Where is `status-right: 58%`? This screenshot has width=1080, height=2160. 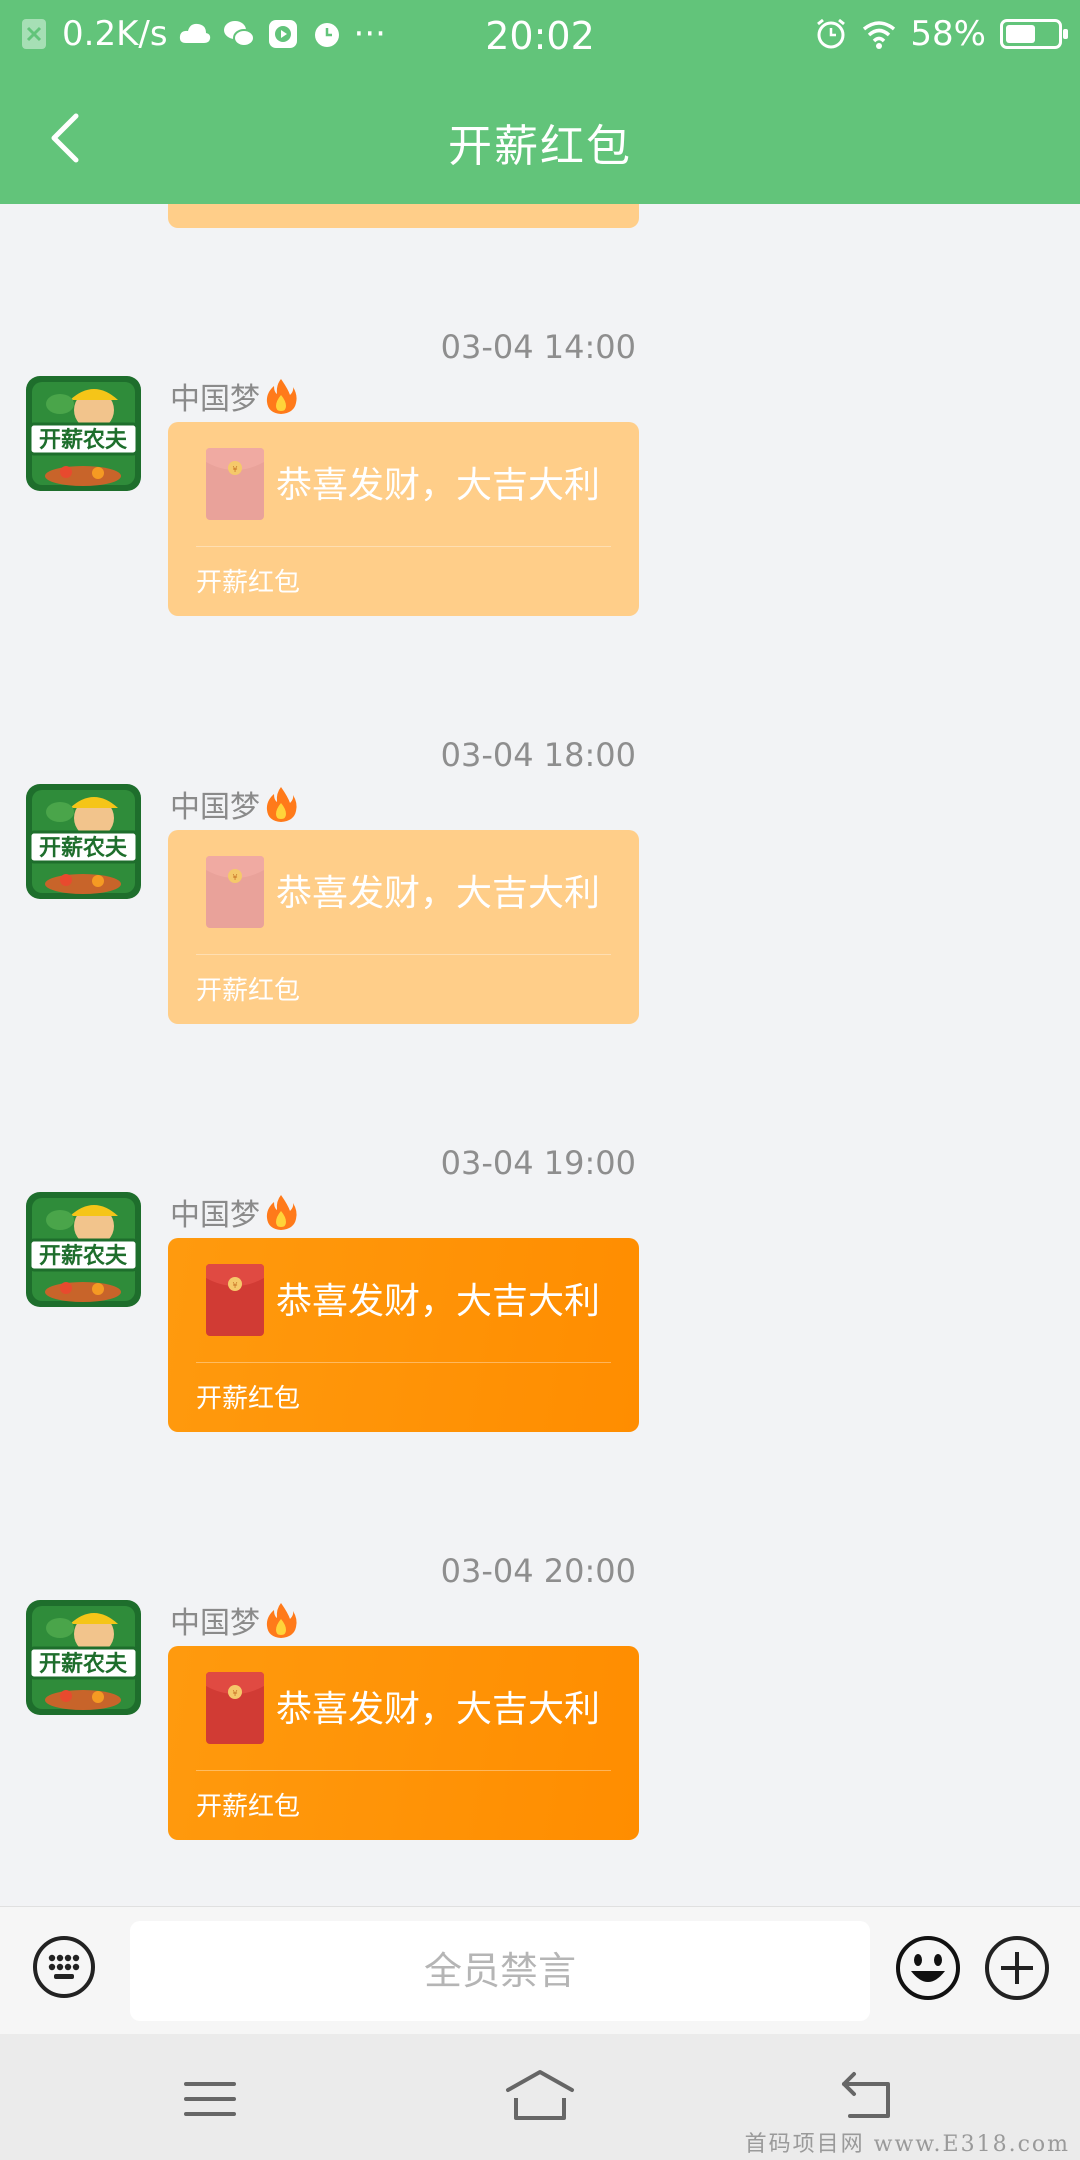 status-right: 58% is located at coordinates (941, 34).